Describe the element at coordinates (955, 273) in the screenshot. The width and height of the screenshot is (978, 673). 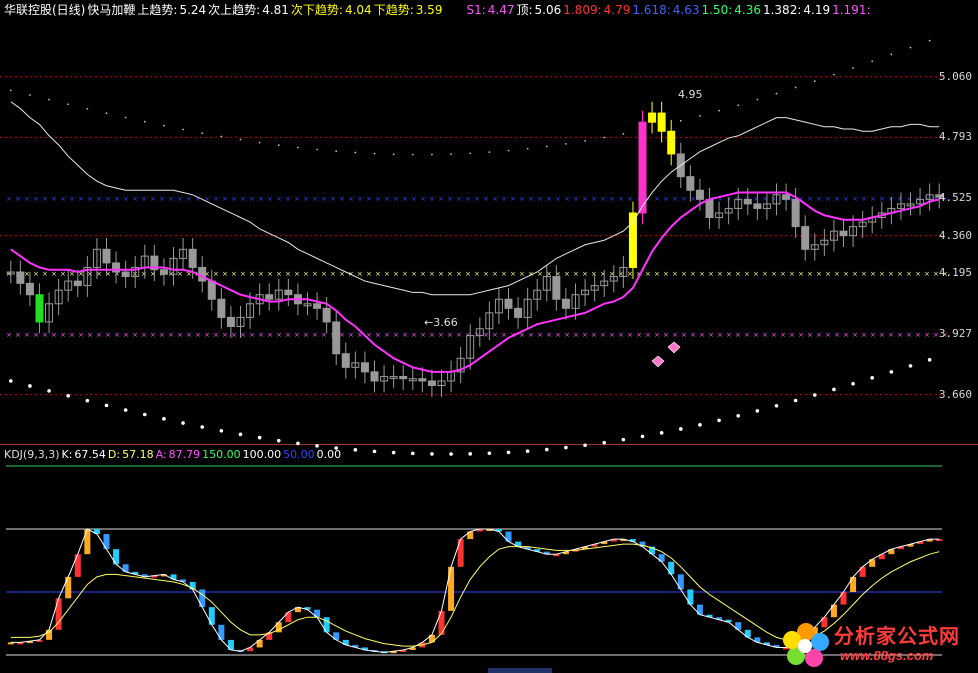
I see `price-tick-label: 4.195` at that location.